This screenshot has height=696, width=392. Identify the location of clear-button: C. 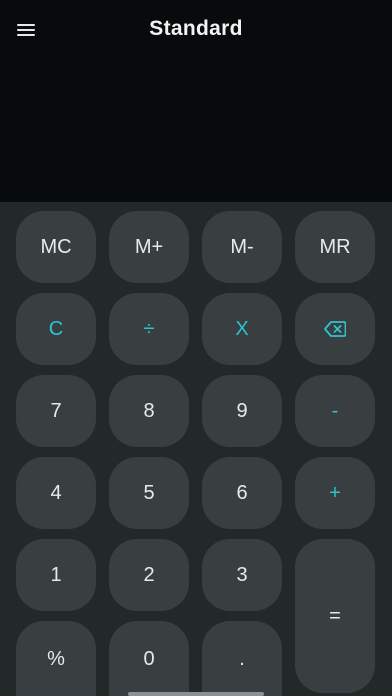
(56, 329).